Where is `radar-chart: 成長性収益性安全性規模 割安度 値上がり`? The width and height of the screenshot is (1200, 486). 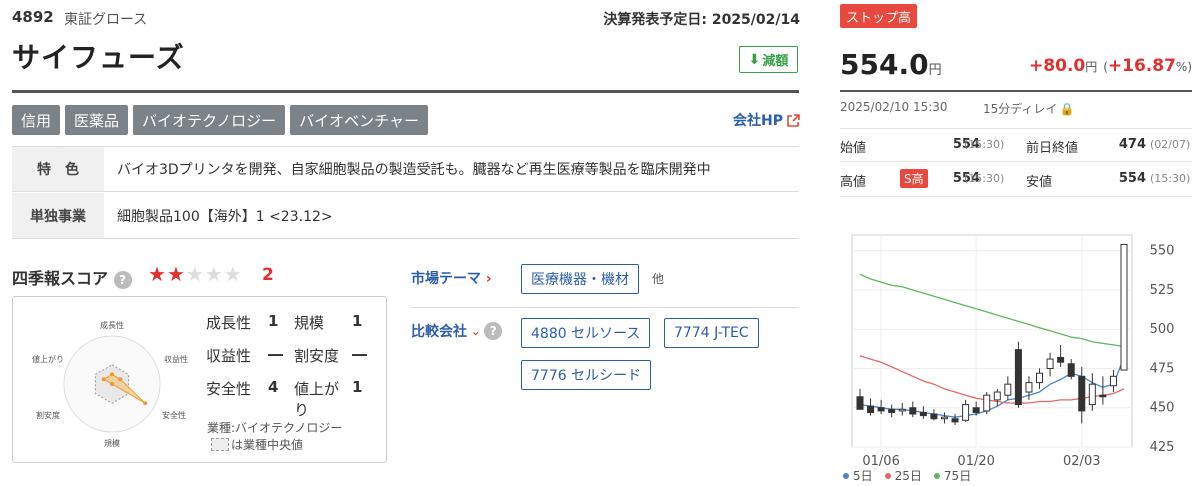
radar-chart: 成長性収益性安全性規模 割安度 値上がり is located at coordinates (110, 384).